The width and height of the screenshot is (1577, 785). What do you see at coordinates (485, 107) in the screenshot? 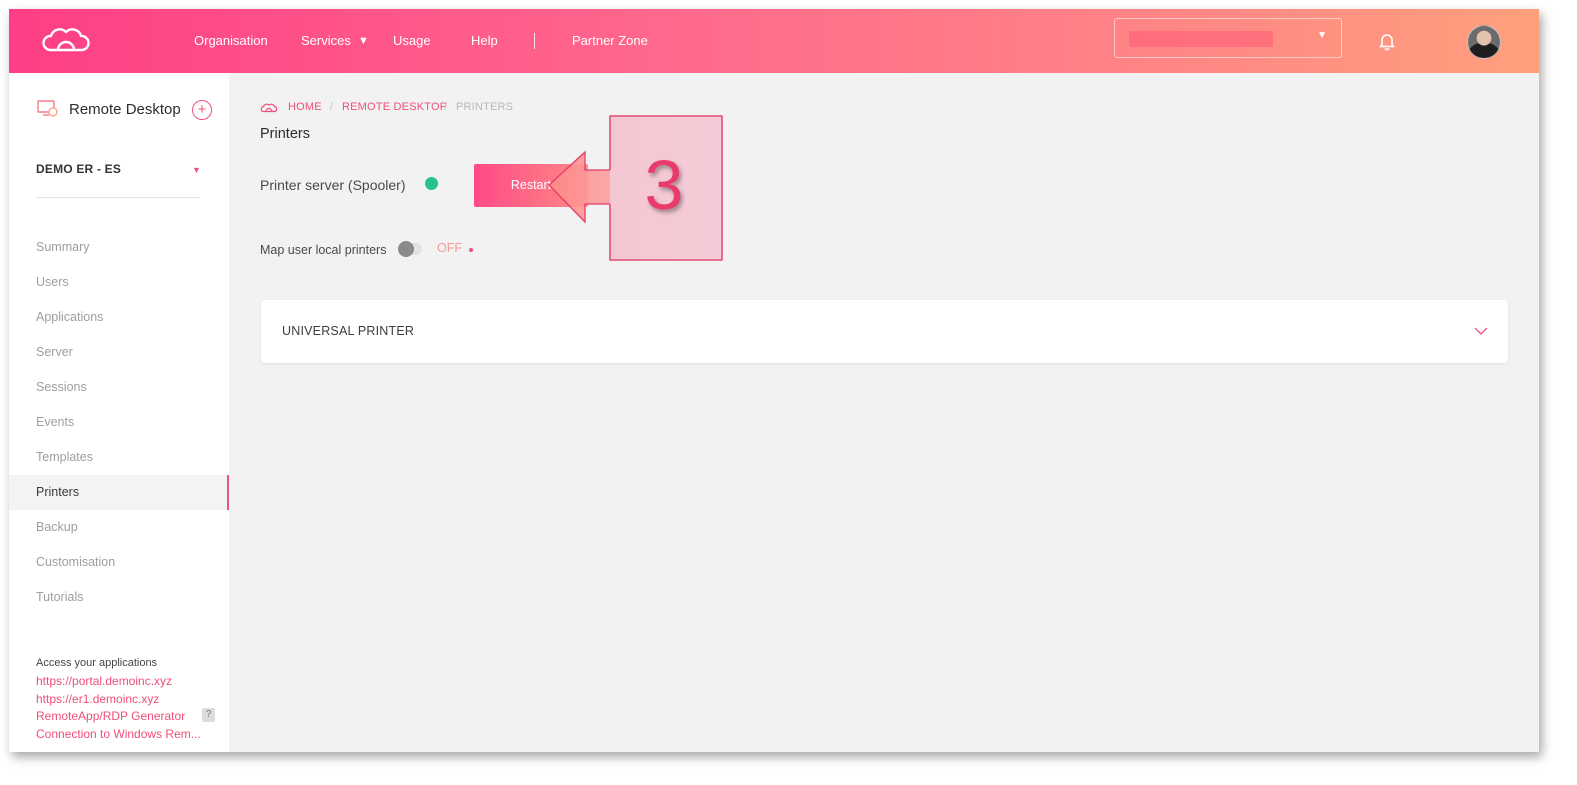
I see `breadcrumb-printers: PRINTERS` at bounding box center [485, 107].